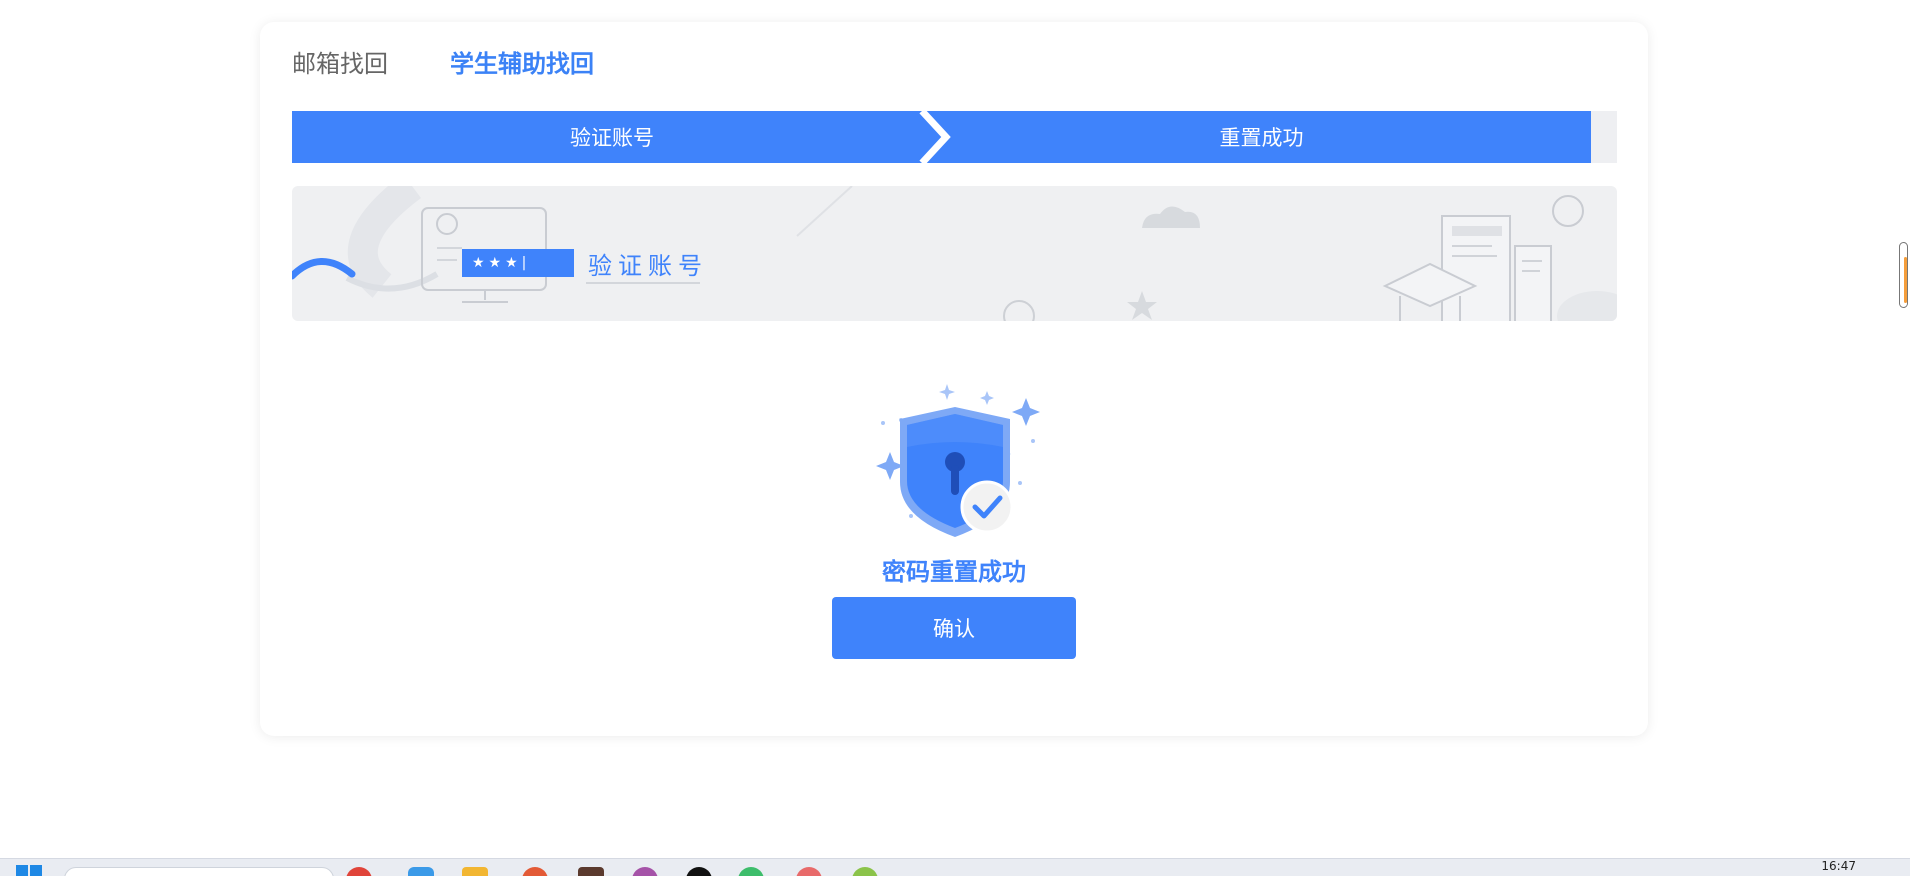  What do you see at coordinates (954, 572) in the screenshot?
I see `reset-success-message: 密码重置成功` at bounding box center [954, 572].